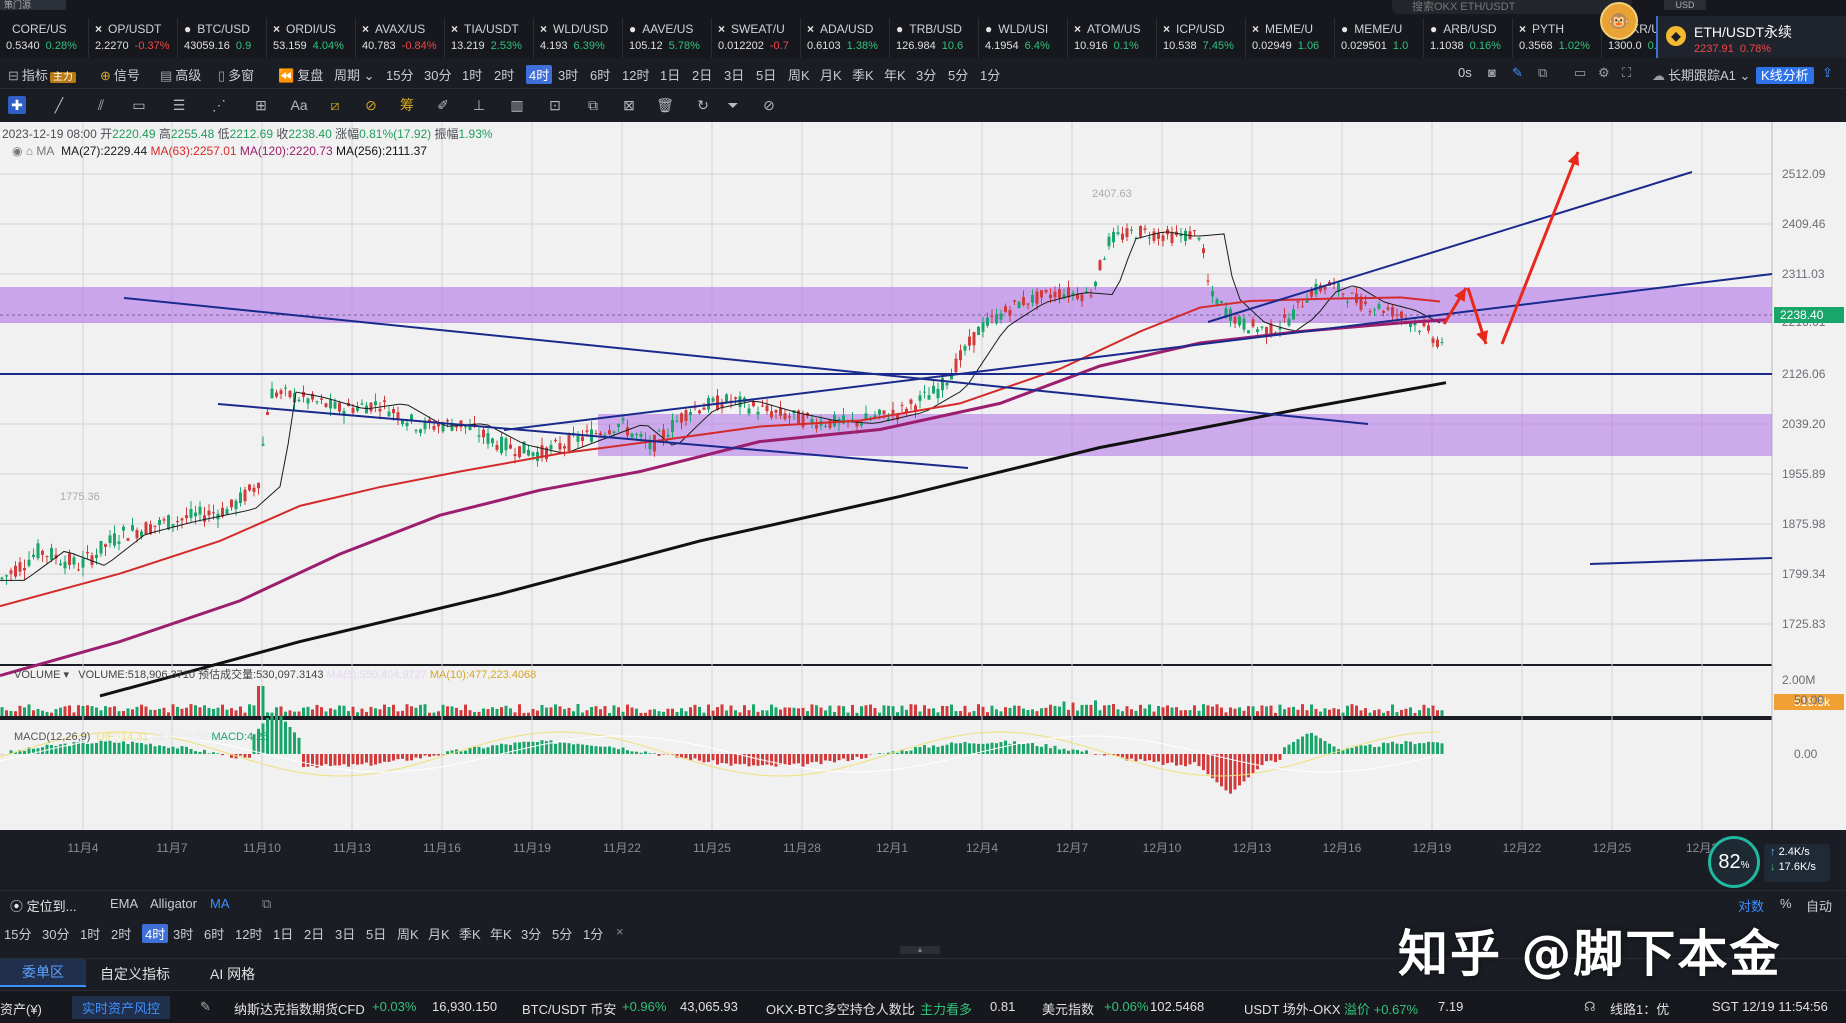  What do you see at coordinates (408, 933) in the screenshot?
I see `period-tab-12: 周K` at bounding box center [408, 933].